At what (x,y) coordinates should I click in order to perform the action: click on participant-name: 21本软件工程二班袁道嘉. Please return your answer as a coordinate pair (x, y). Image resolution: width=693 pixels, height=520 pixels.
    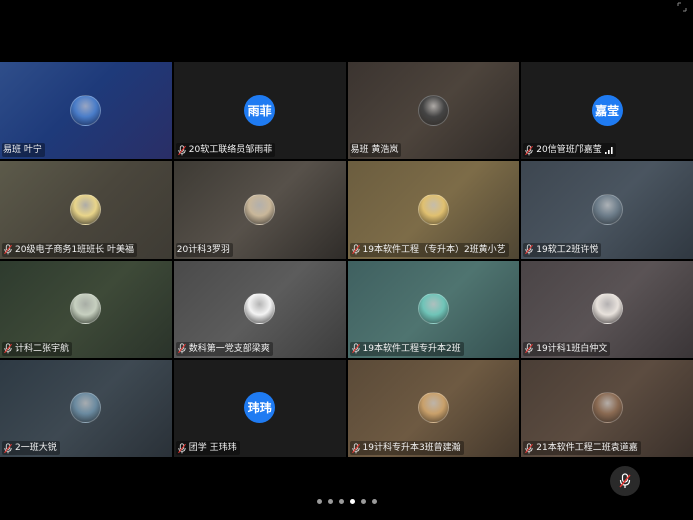
    Looking at the image, I should click on (587, 448).